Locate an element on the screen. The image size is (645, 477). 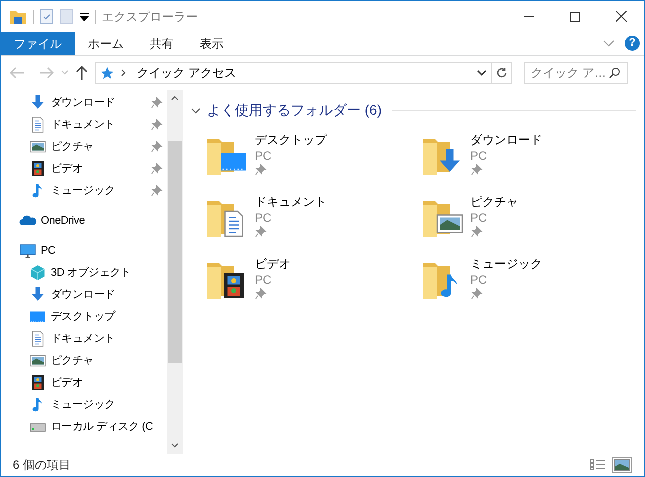
star-icon is located at coordinates (107, 73).